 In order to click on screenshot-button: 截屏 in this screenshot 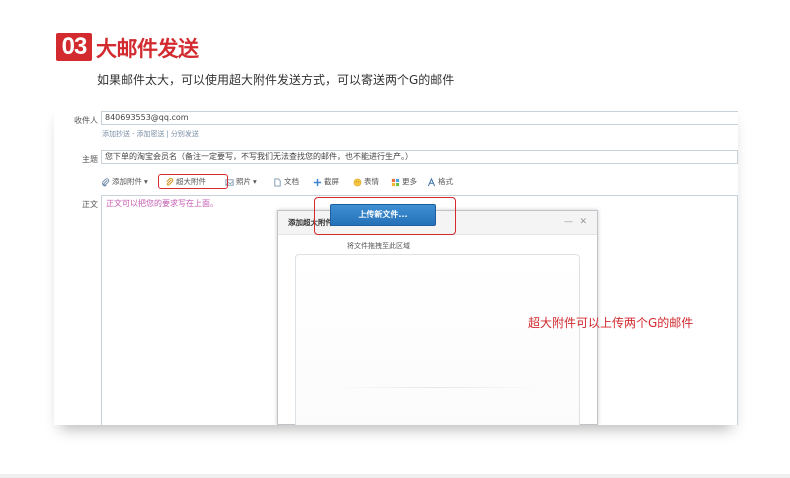, I will do `click(326, 182)`.